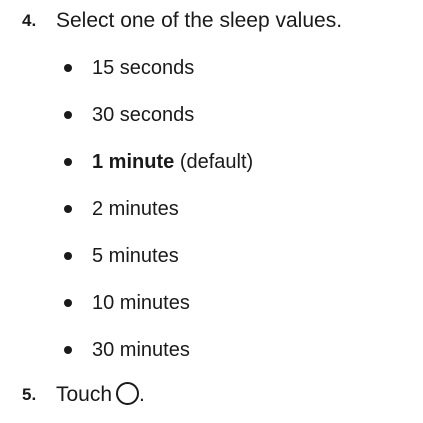 The width and height of the screenshot is (423, 423). I want to click on list-item: 1 minute (default), so click(211, 167).